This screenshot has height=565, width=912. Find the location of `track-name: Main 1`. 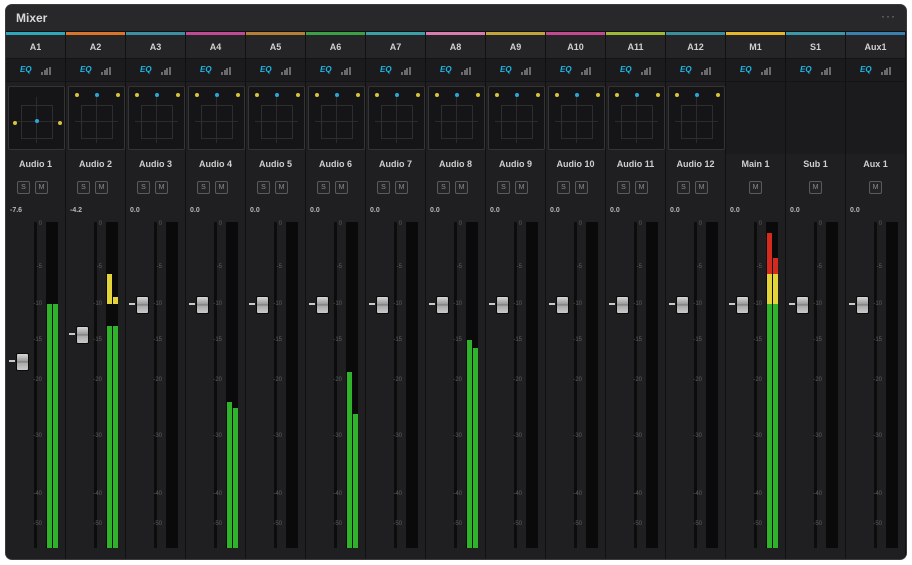

track-name: Main 1 is located at coordinates (755, 164).